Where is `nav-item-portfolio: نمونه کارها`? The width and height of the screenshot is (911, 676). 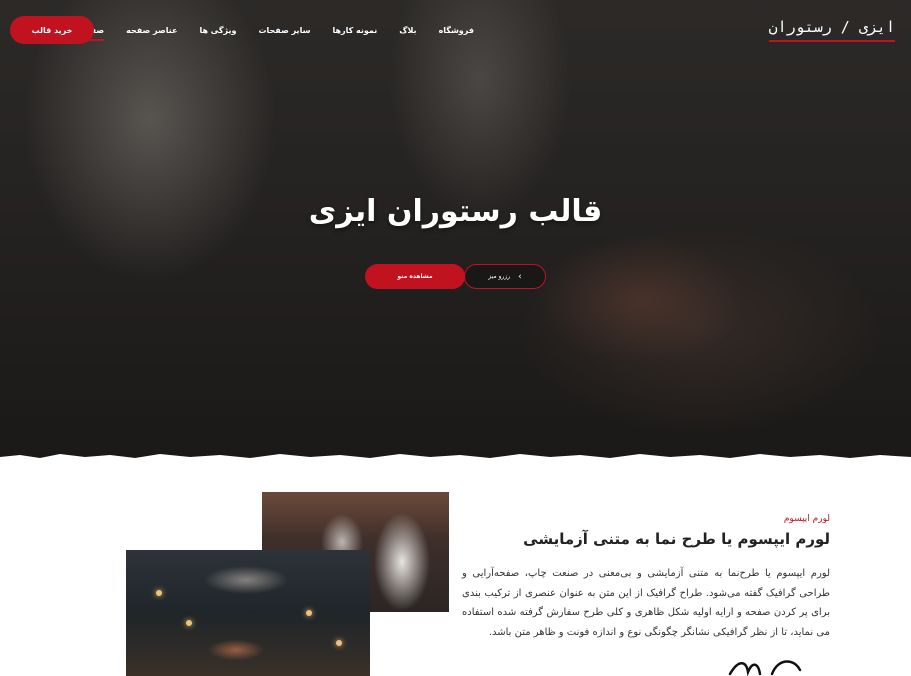 nav-item-portfolio: نمونه کارها is located at coordinates (354, 33).